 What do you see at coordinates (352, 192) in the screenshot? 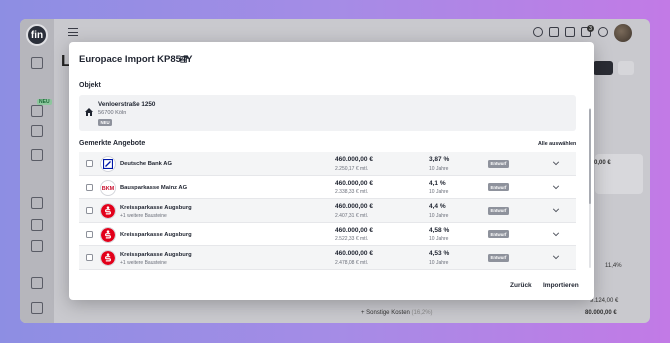
I see `monthly-rate: 2.338,33 € mtl.` at bounding box center [352, 192].